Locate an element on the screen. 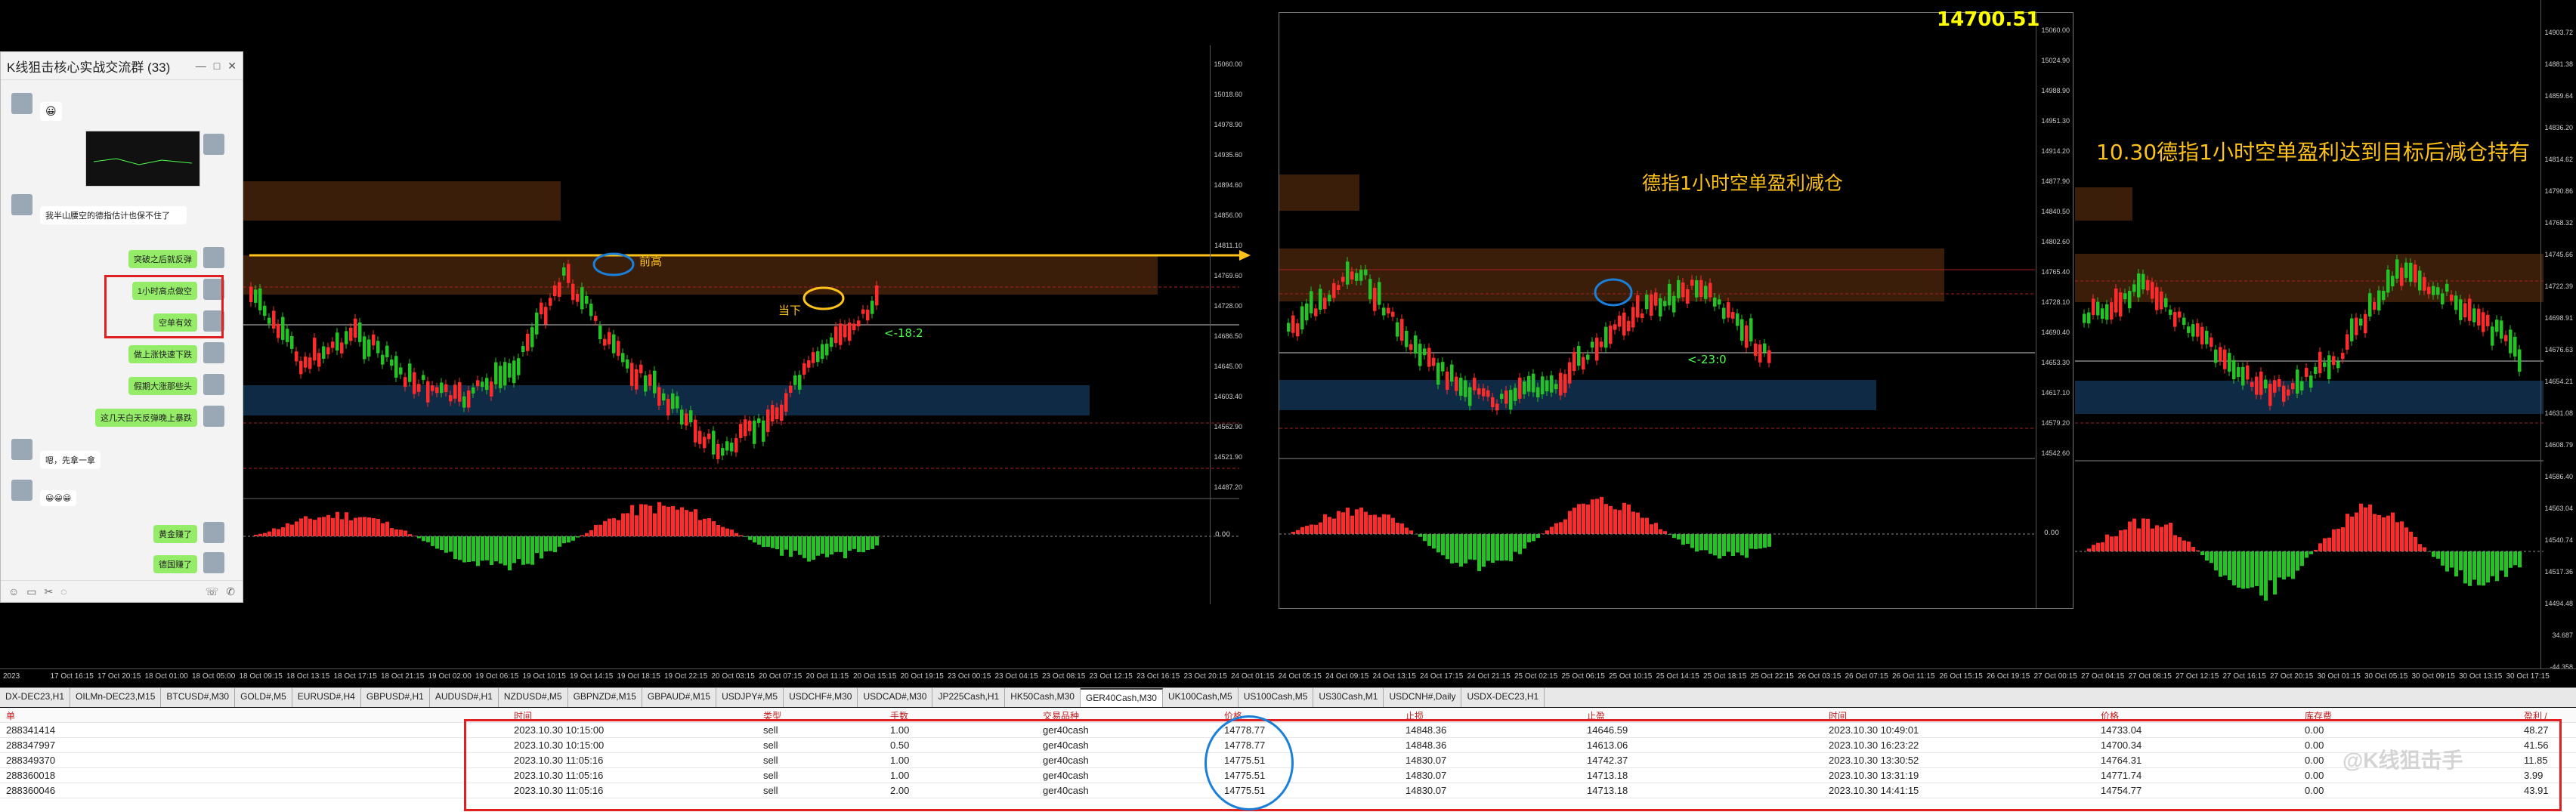 The image size is (2576, 812). time-label: 23 Oct 12:15 is located at coordinates (1111, 676).